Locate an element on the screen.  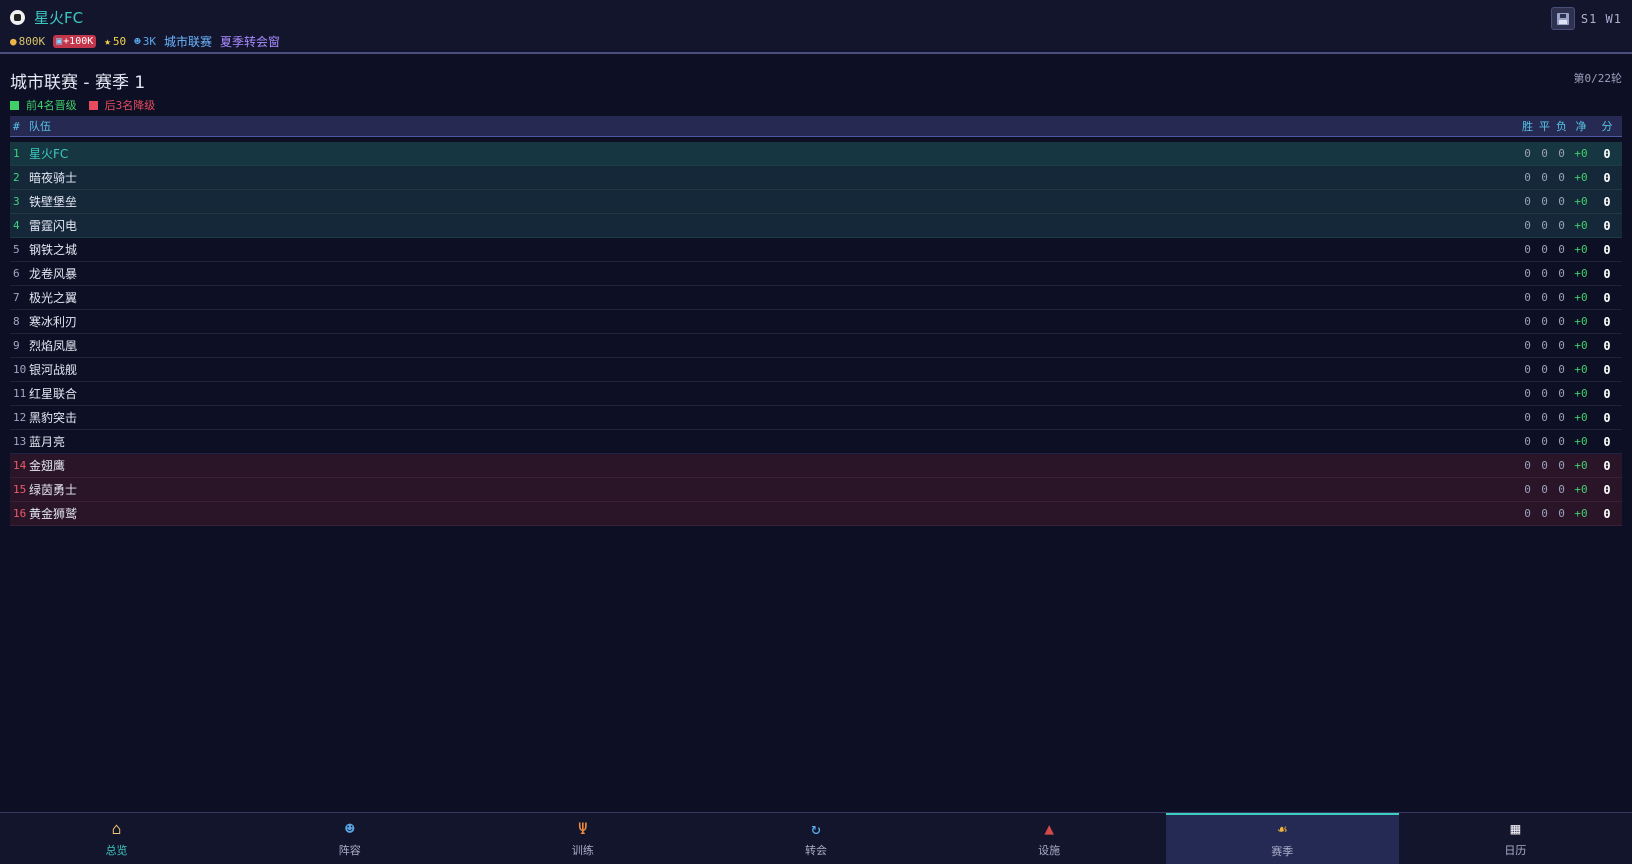
nav-season: ☙ 赛季 is located at coordinates (1282, 838).